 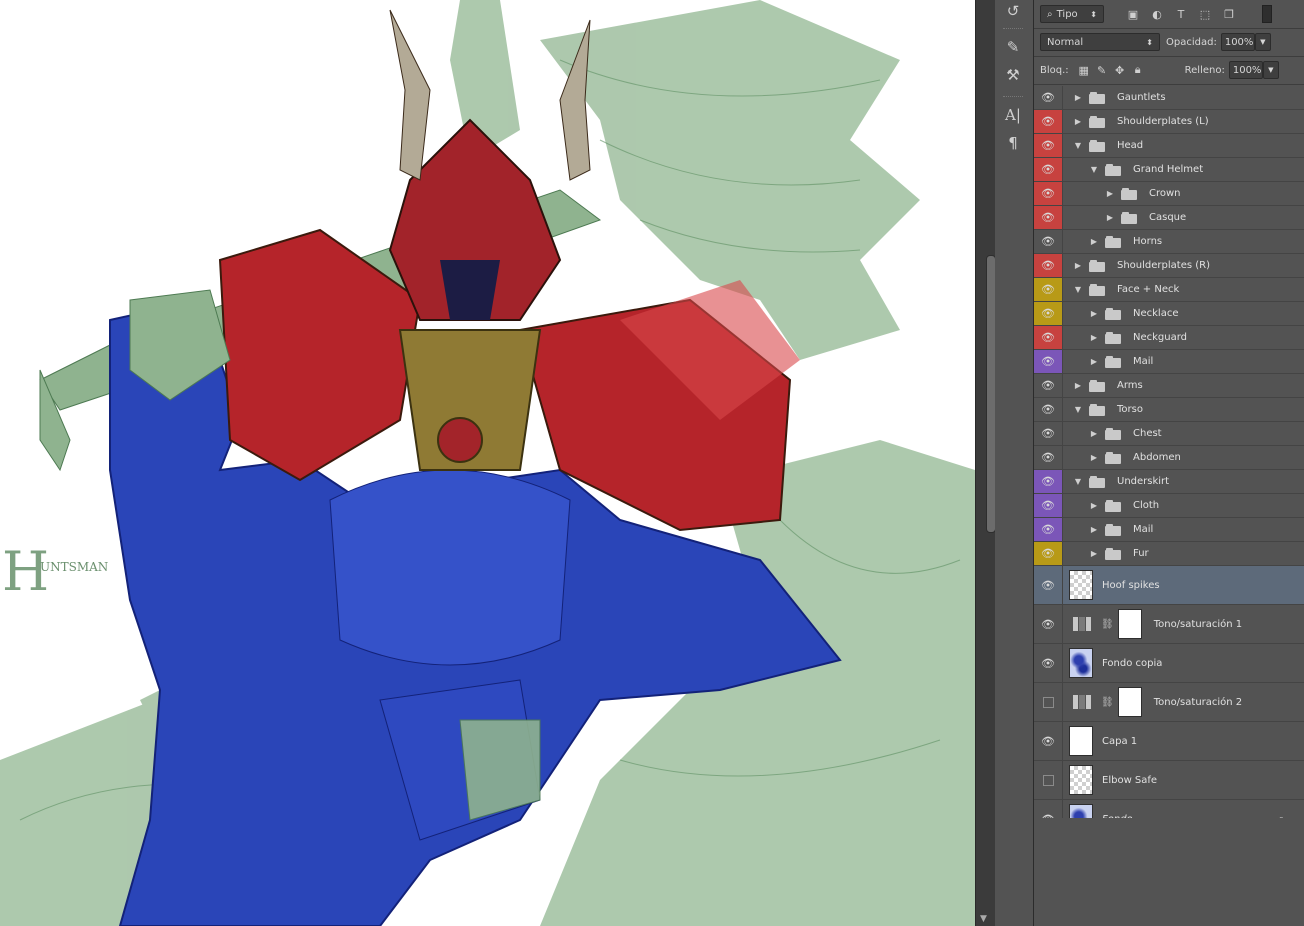 What do you see at coordinates (1169, 530) in the screenshot?
I see `layer-group-row: 👁︎ ▶ Mail` at bounding box center [1169, 530].